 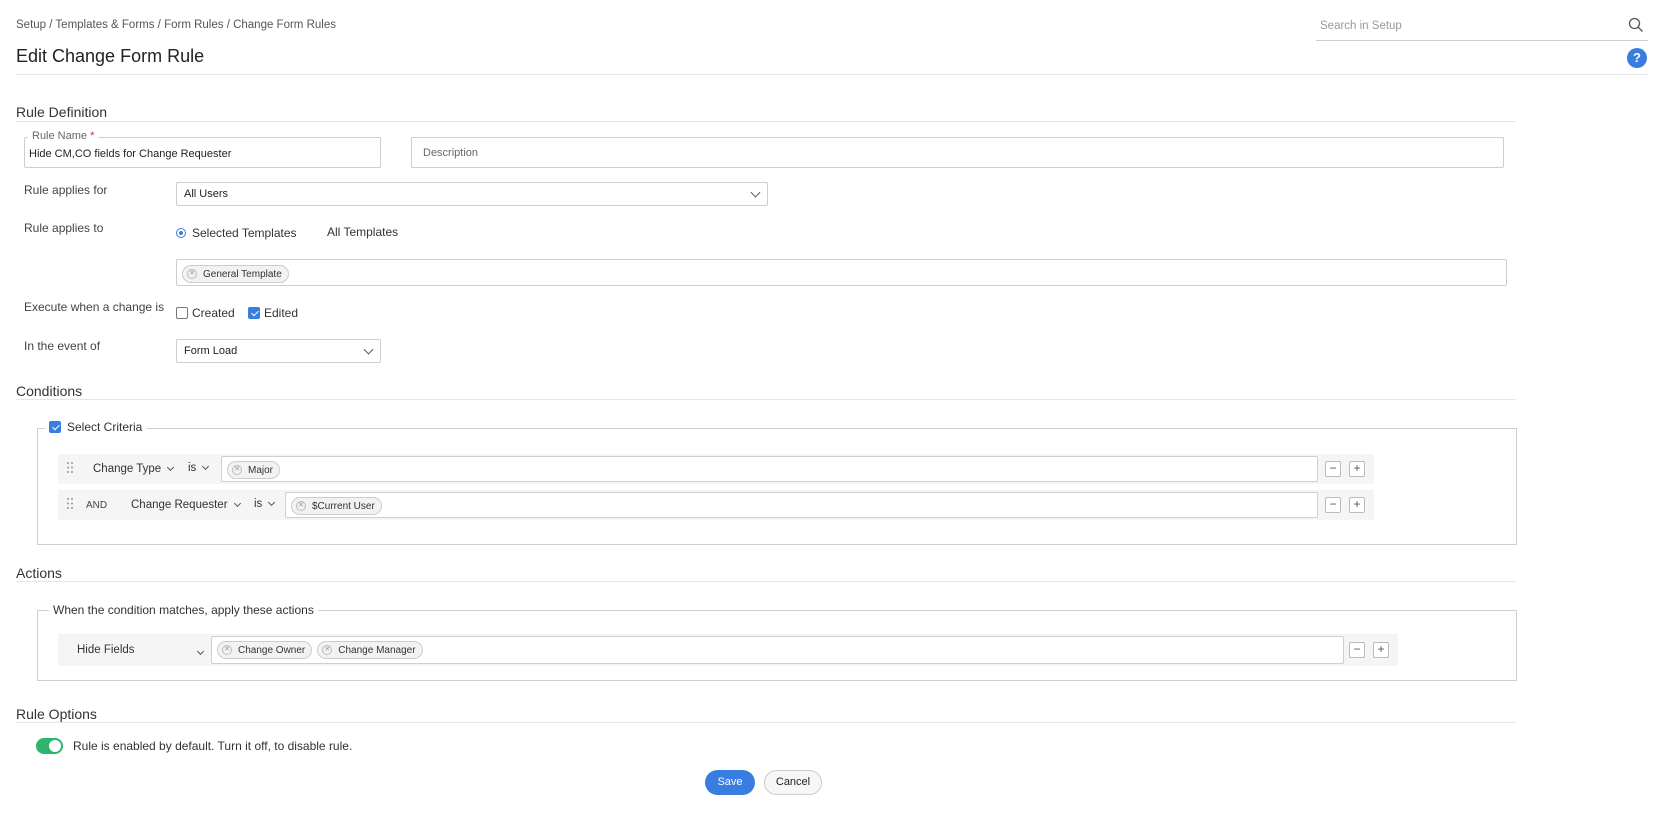 I want to click on radio-label-selected-templates: Selected Templates, so click(x=244, y=233).